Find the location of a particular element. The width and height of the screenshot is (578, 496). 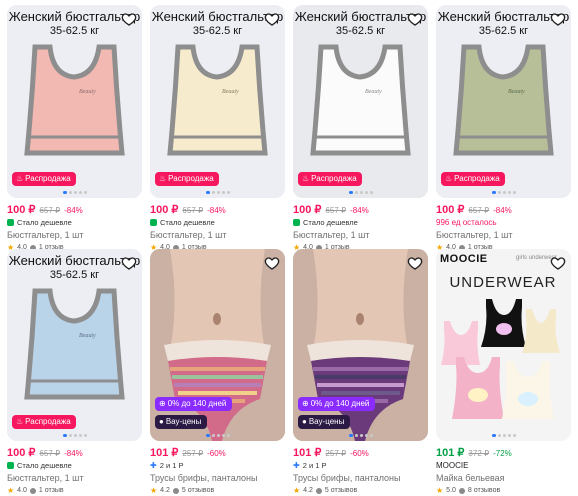

brand-logo: MOOCIE is located at coordinates (464, 259).